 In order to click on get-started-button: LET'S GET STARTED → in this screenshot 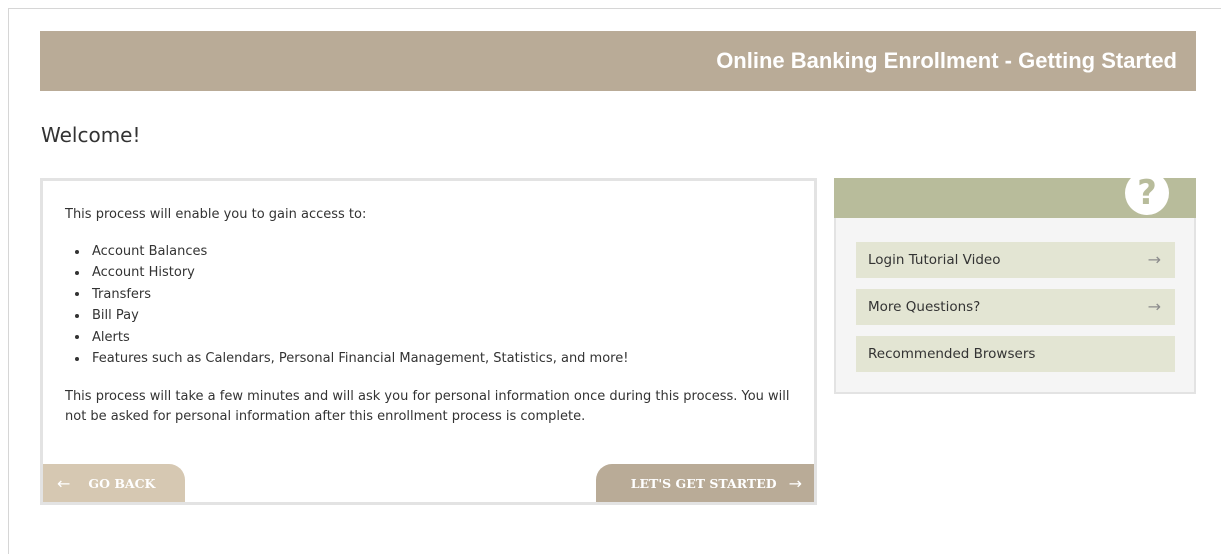, I will do `click(705, 483)`.